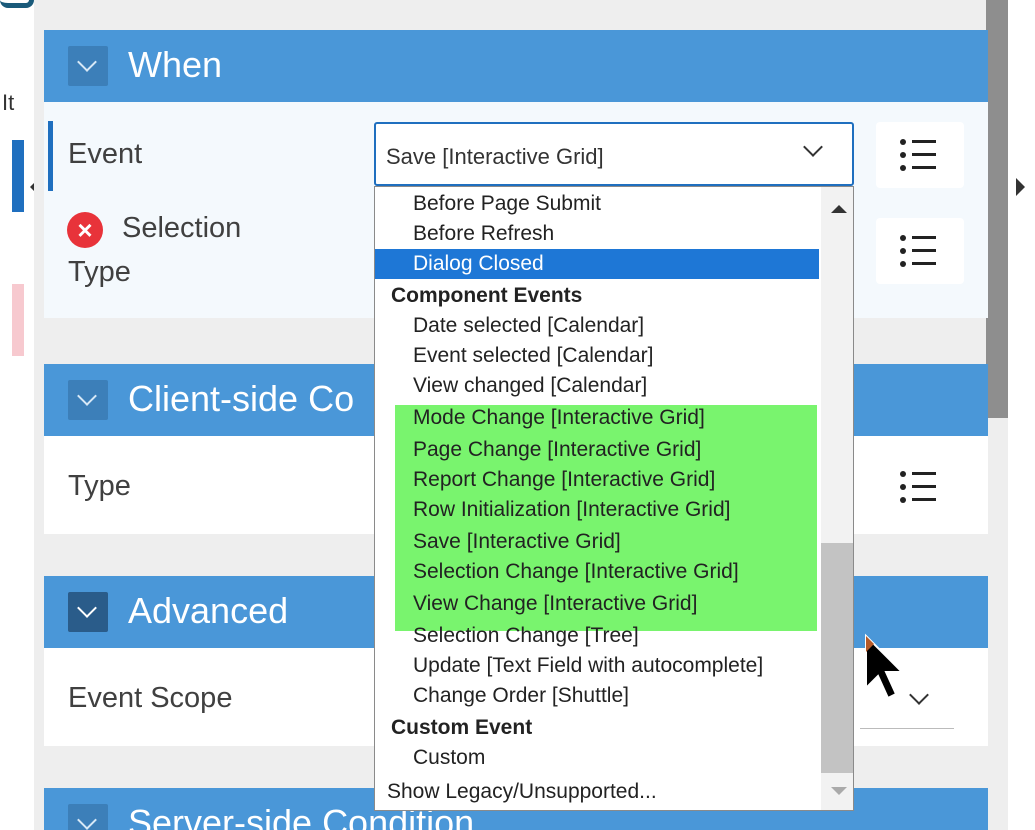 This screenshot has width=1035, height=830. Describe the element at coordinates (597, 264) in the screenshot. I see `dropdown-option: Dialog Closed` at that location.